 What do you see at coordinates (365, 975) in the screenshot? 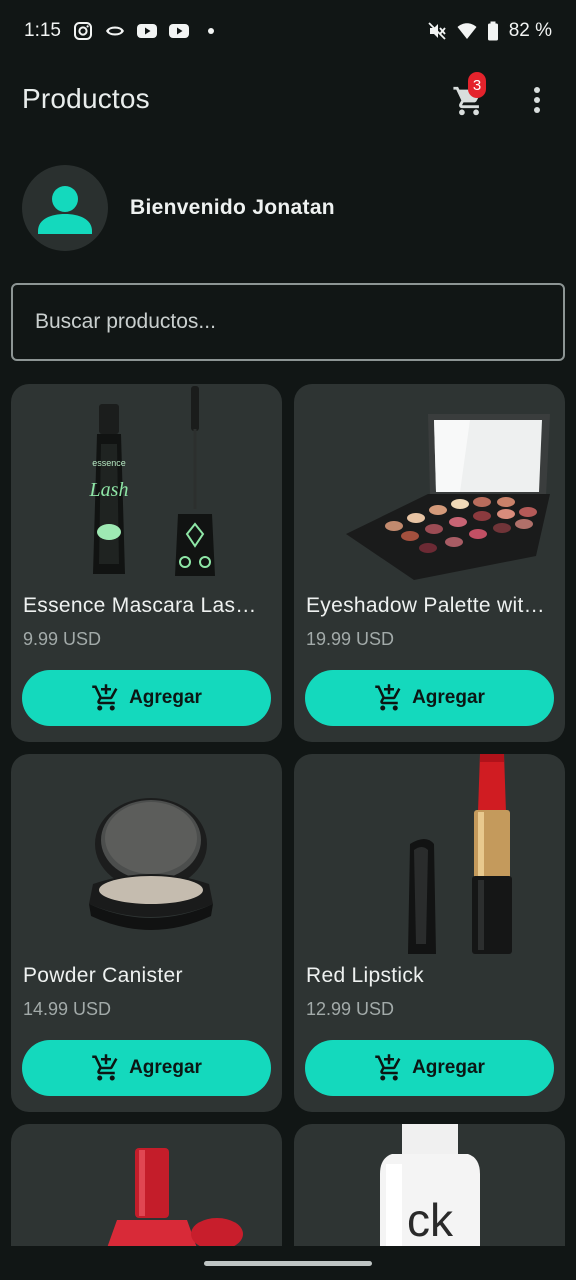
I see `product-name: Red Lipstick` at bounding box center [365, 975].